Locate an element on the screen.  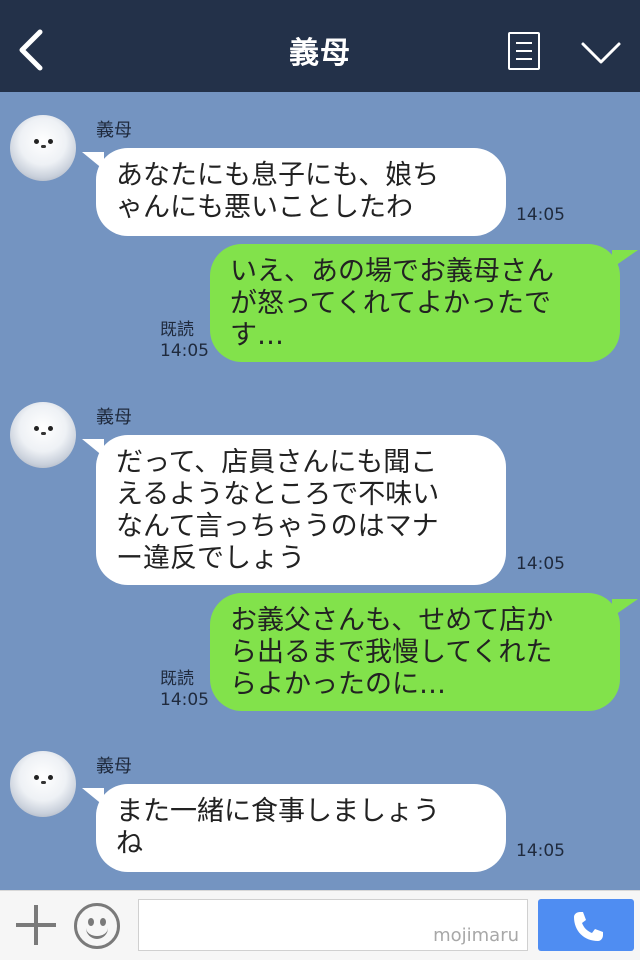
smiley-icon is located at coordinates (97, 926).